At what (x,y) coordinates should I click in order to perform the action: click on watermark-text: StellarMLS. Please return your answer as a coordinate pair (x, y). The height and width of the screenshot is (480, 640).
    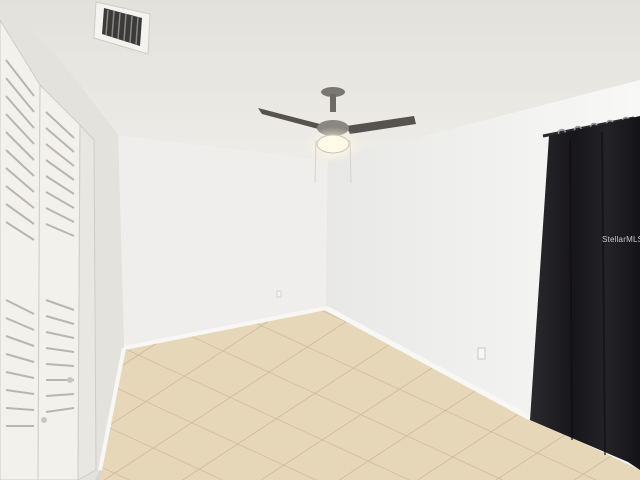
    Looking at the image, I should click on (621, 239).